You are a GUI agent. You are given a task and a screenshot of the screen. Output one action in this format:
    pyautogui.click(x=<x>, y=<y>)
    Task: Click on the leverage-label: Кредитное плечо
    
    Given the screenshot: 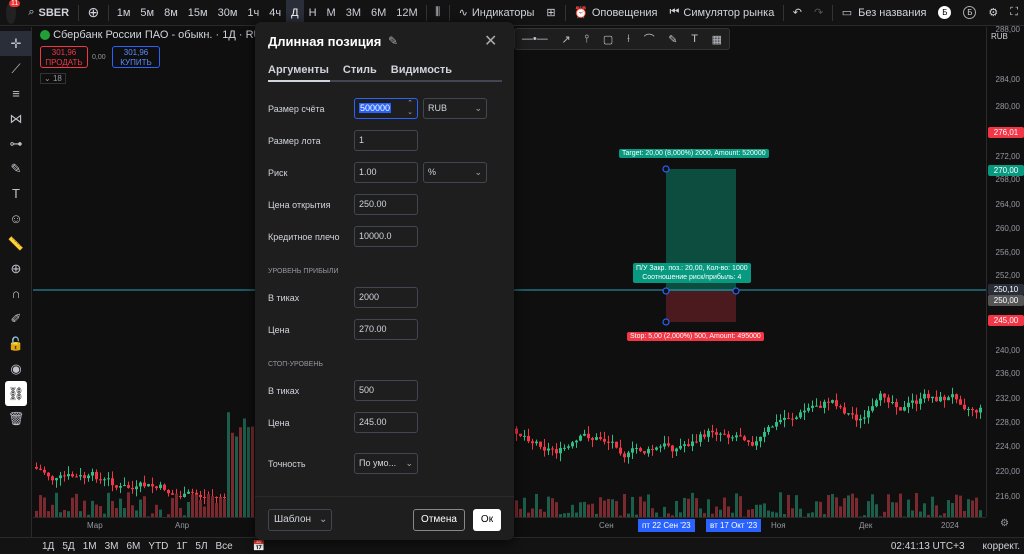 What is the action you would take?
    pyautogui.click(x=304, y=237)
    